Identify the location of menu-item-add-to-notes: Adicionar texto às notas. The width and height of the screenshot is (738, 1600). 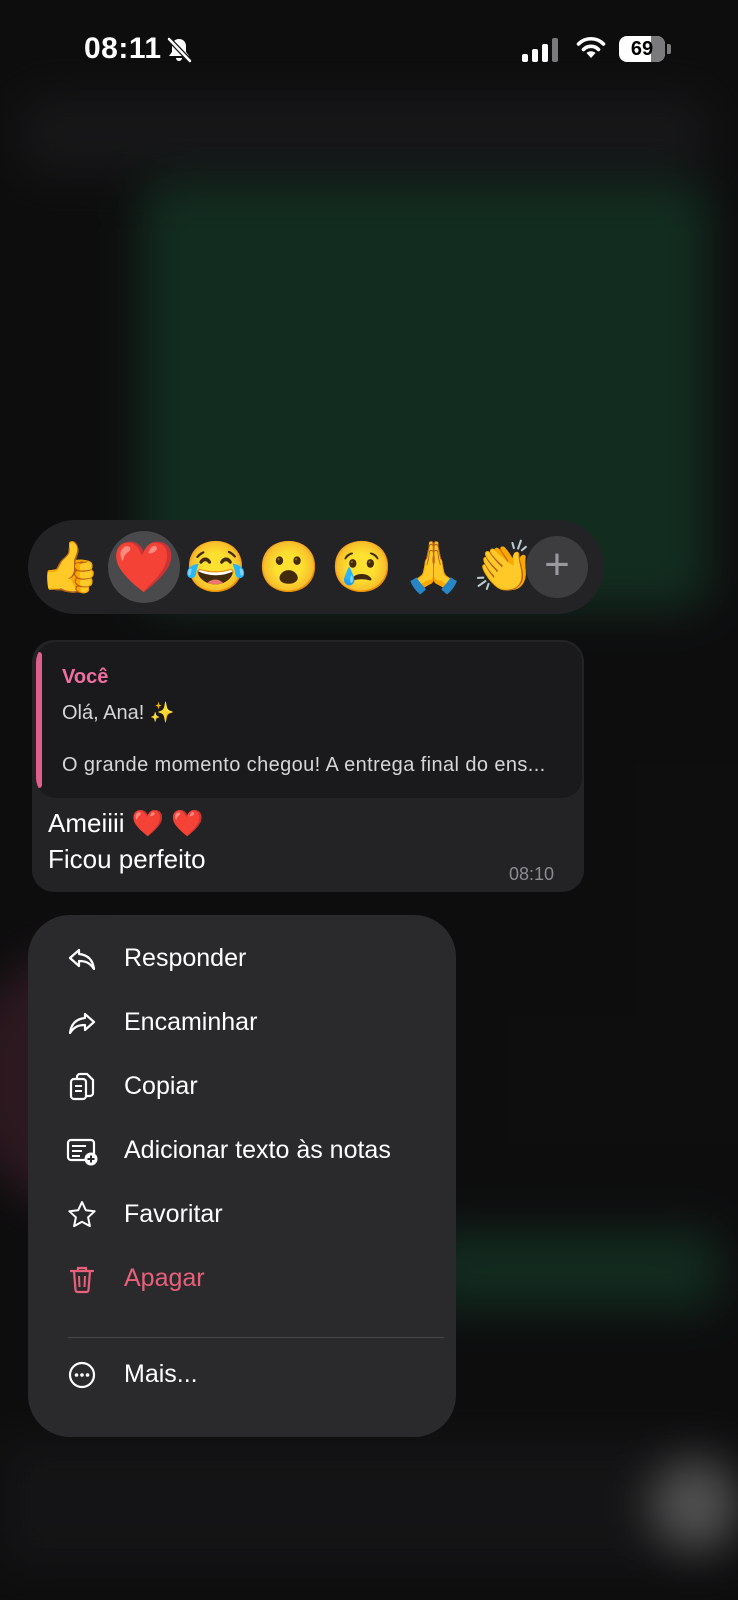
(242, 1151).